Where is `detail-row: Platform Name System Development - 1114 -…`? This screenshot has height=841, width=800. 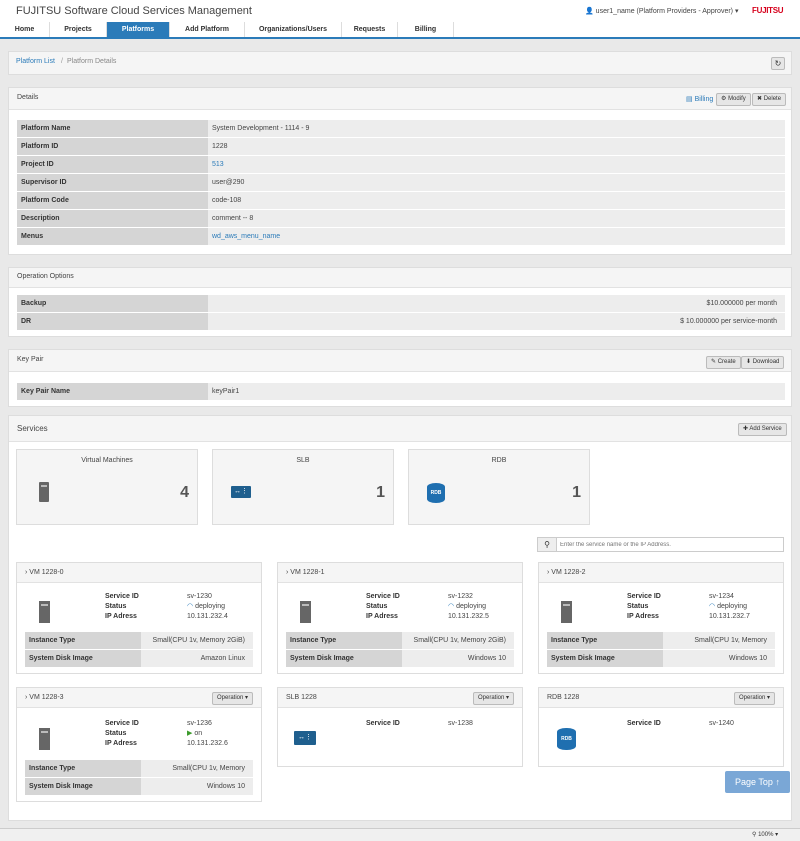 detail-row: Platform Name System Development - 1114 -… is located at coordinates (401, 129).